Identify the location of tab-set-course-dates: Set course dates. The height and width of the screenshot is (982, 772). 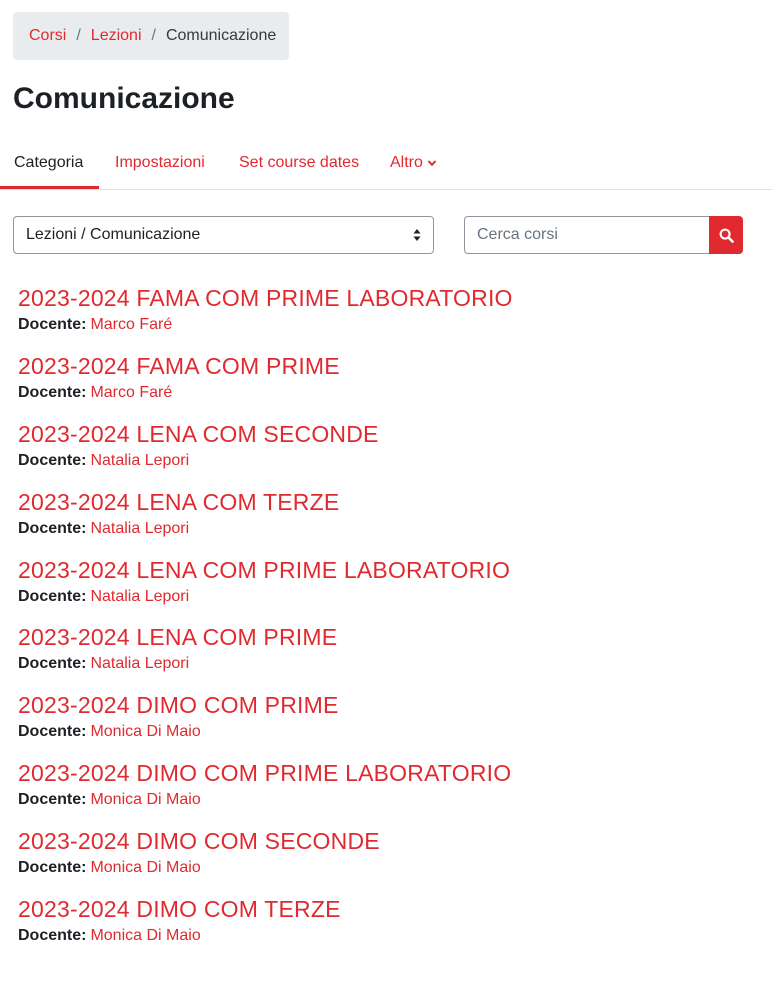
(299, 162).